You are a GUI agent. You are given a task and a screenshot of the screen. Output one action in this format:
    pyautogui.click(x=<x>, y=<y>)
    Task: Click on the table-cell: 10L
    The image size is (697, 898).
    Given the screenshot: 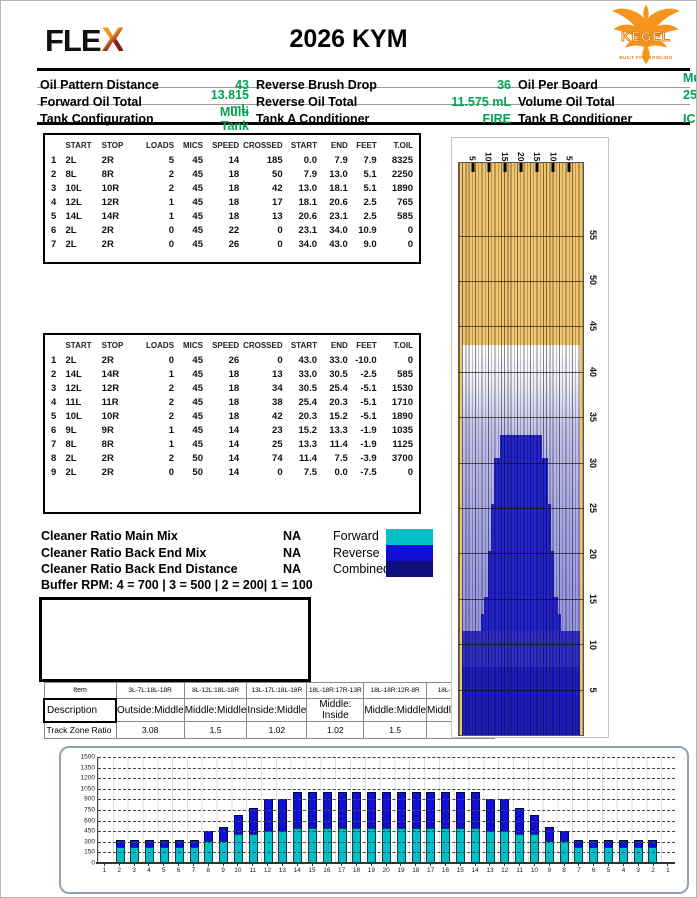 What is the action you would take?
    pyautogui.click(x=73, y=416)
    